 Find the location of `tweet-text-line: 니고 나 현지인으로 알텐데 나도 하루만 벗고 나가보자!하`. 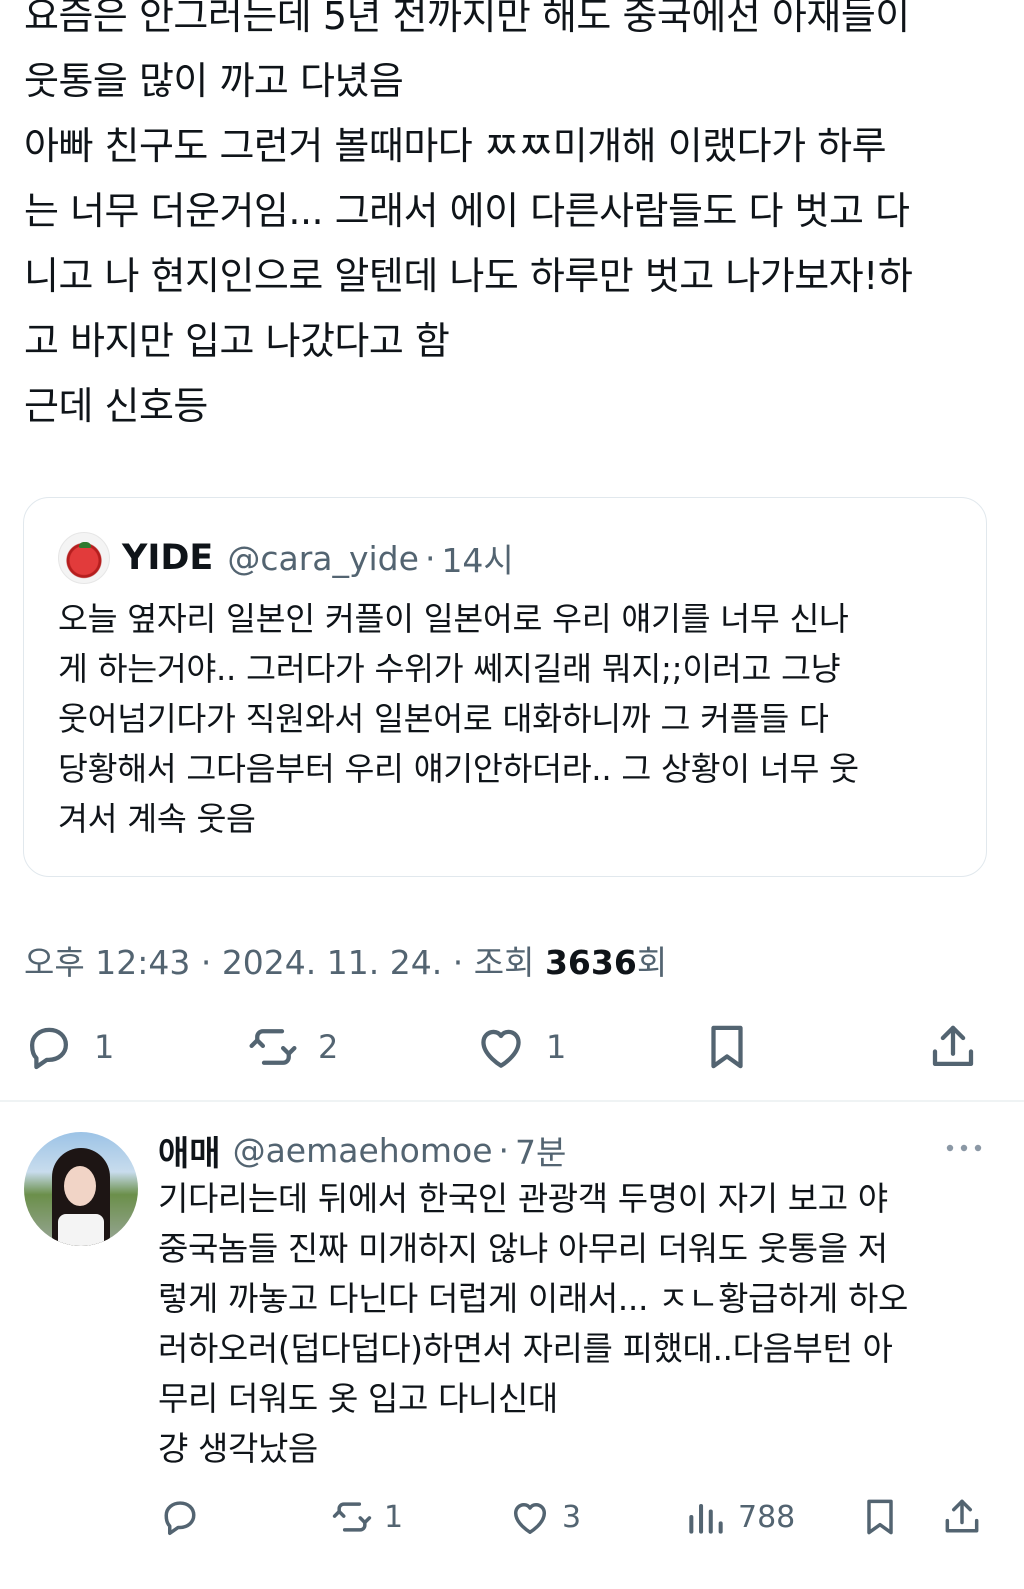

tweet-text-line: 니고 나 현지인으로 알텐데 나도 하루만 벗고 나가보자!하 is located at coordinates (468, 276).